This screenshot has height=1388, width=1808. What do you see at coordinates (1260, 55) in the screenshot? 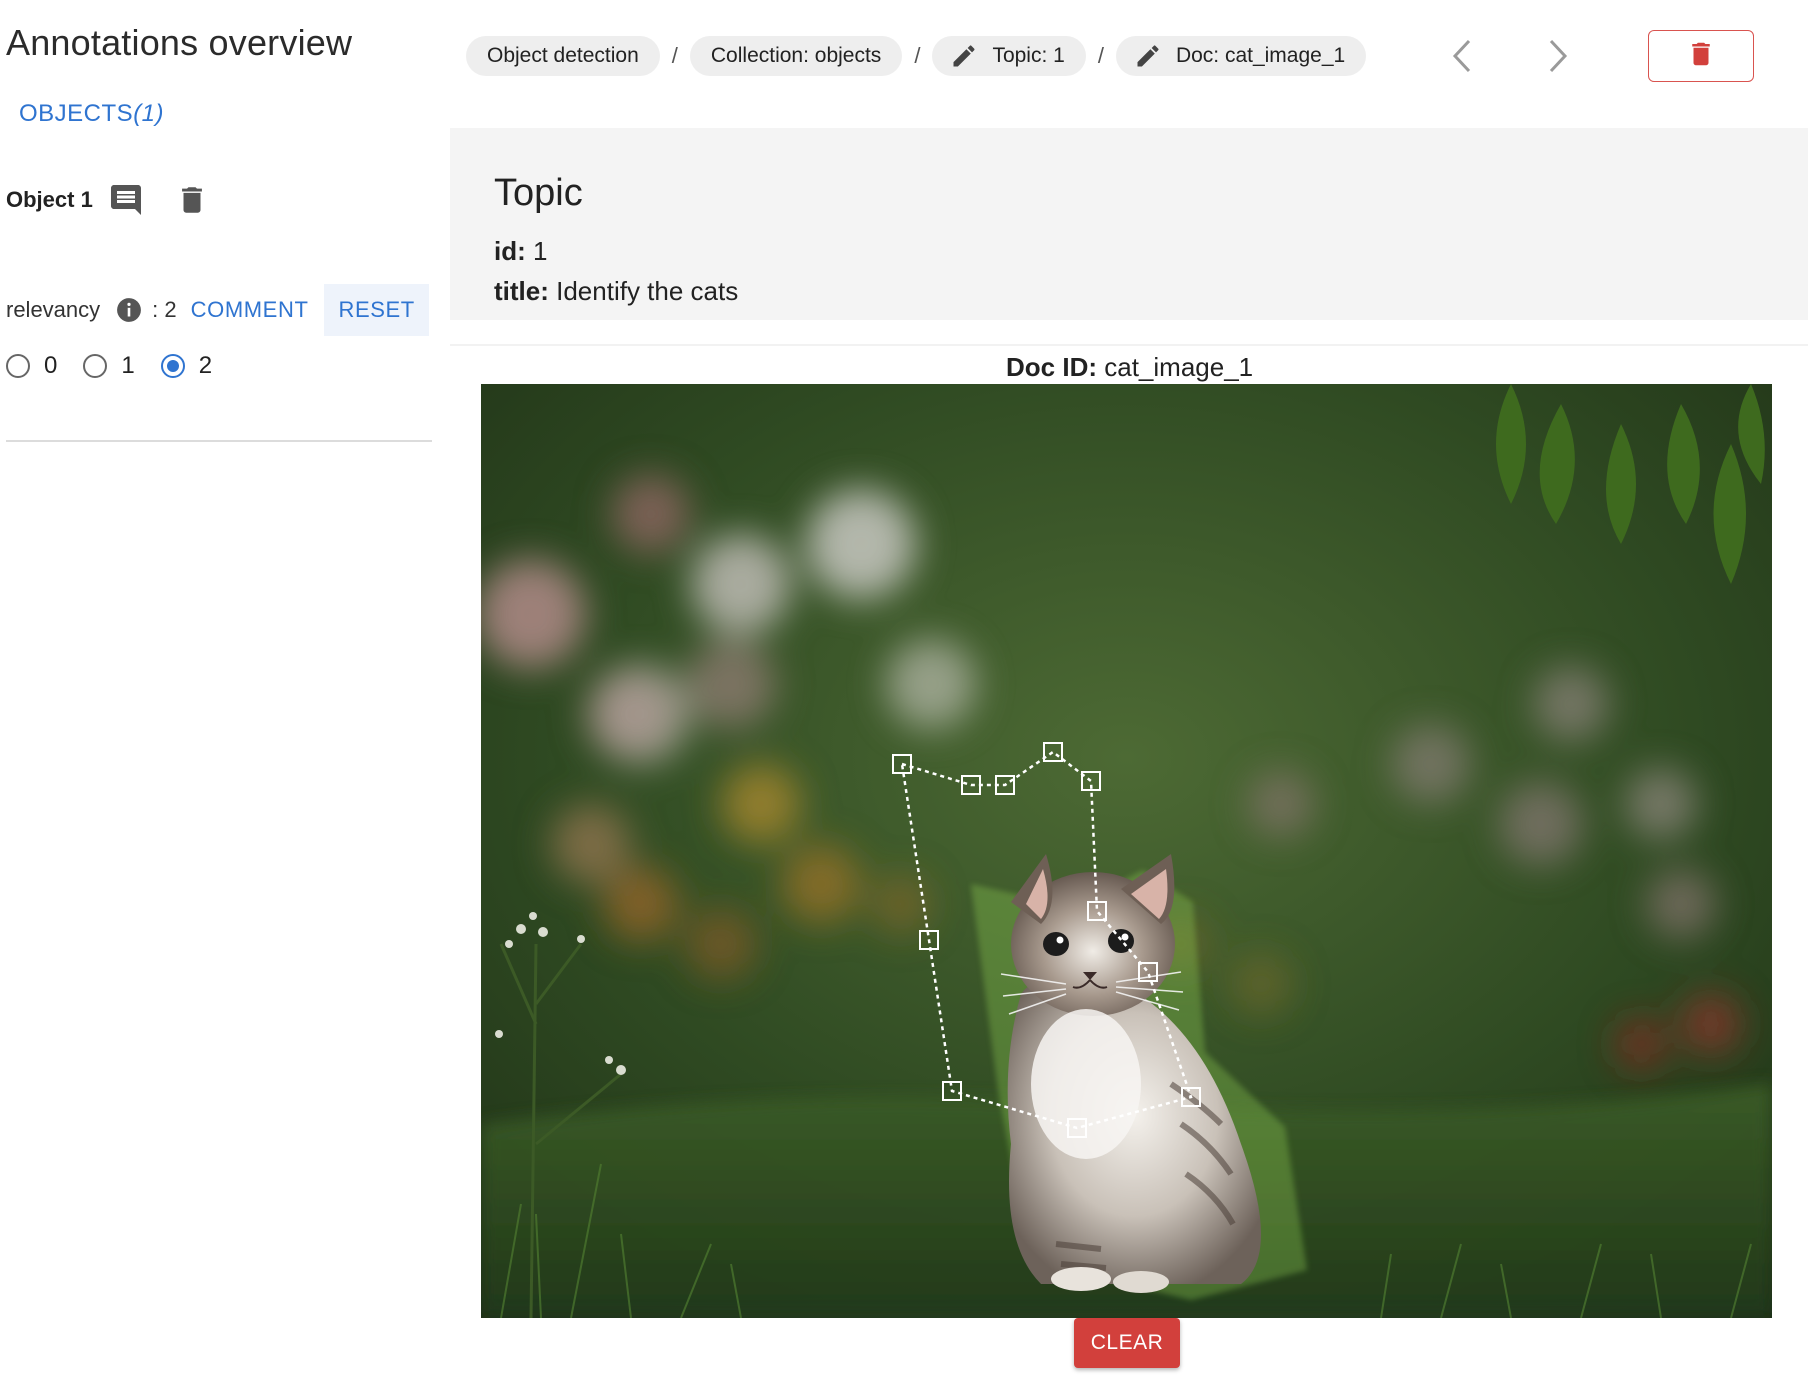
I see `breadcrumb-label: Doc: cat_image_1` at bounding box center [1260, 55].